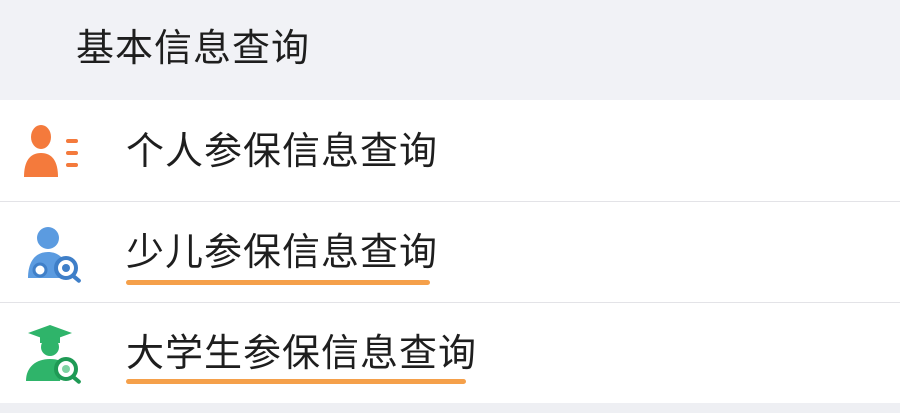  What do you see at coordinates (282, 252) in the screenshot?
I see `list-item-label: 少儿参保信息查询` at bounding box center [282, 252].